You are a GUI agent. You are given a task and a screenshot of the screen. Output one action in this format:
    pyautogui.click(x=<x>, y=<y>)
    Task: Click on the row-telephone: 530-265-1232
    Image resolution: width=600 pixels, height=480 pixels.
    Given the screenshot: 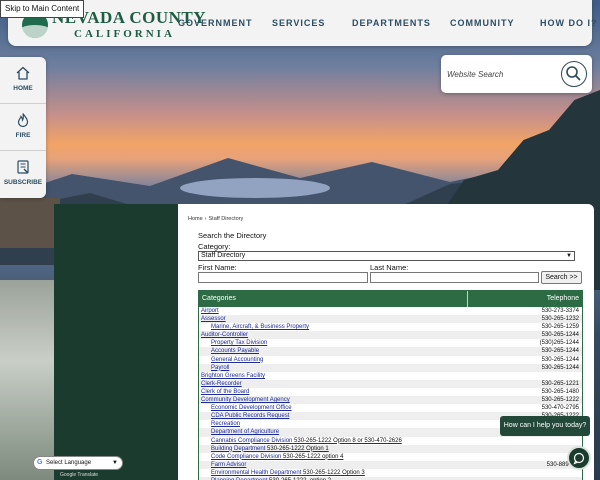 What is the action you would take?
    pyautogui.click(x=560, y=319)
    